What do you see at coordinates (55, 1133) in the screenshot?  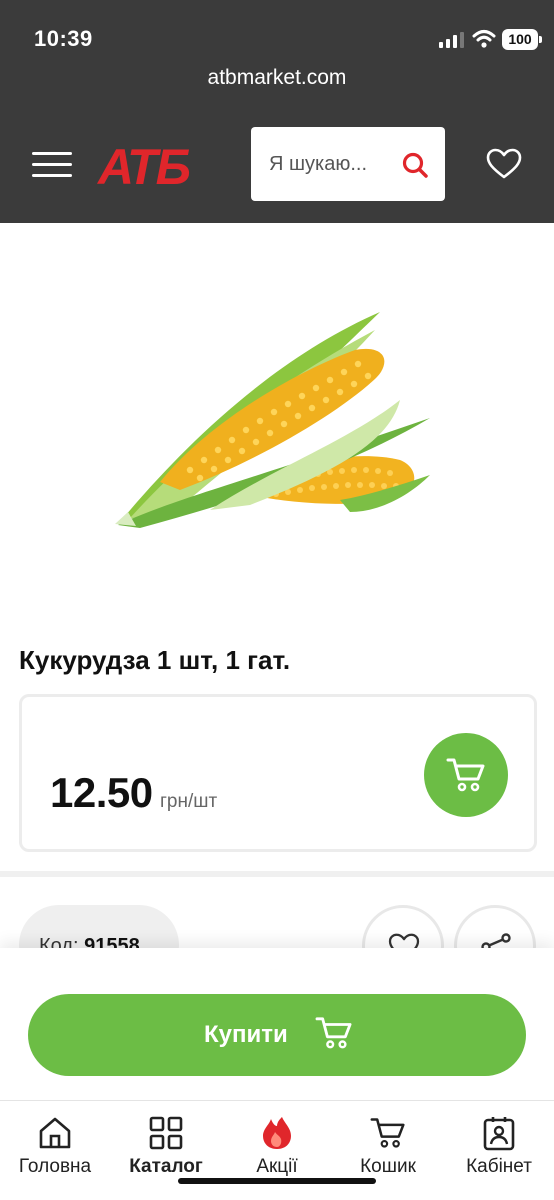 I see `home-icon` at bounding box center [55, 1133].